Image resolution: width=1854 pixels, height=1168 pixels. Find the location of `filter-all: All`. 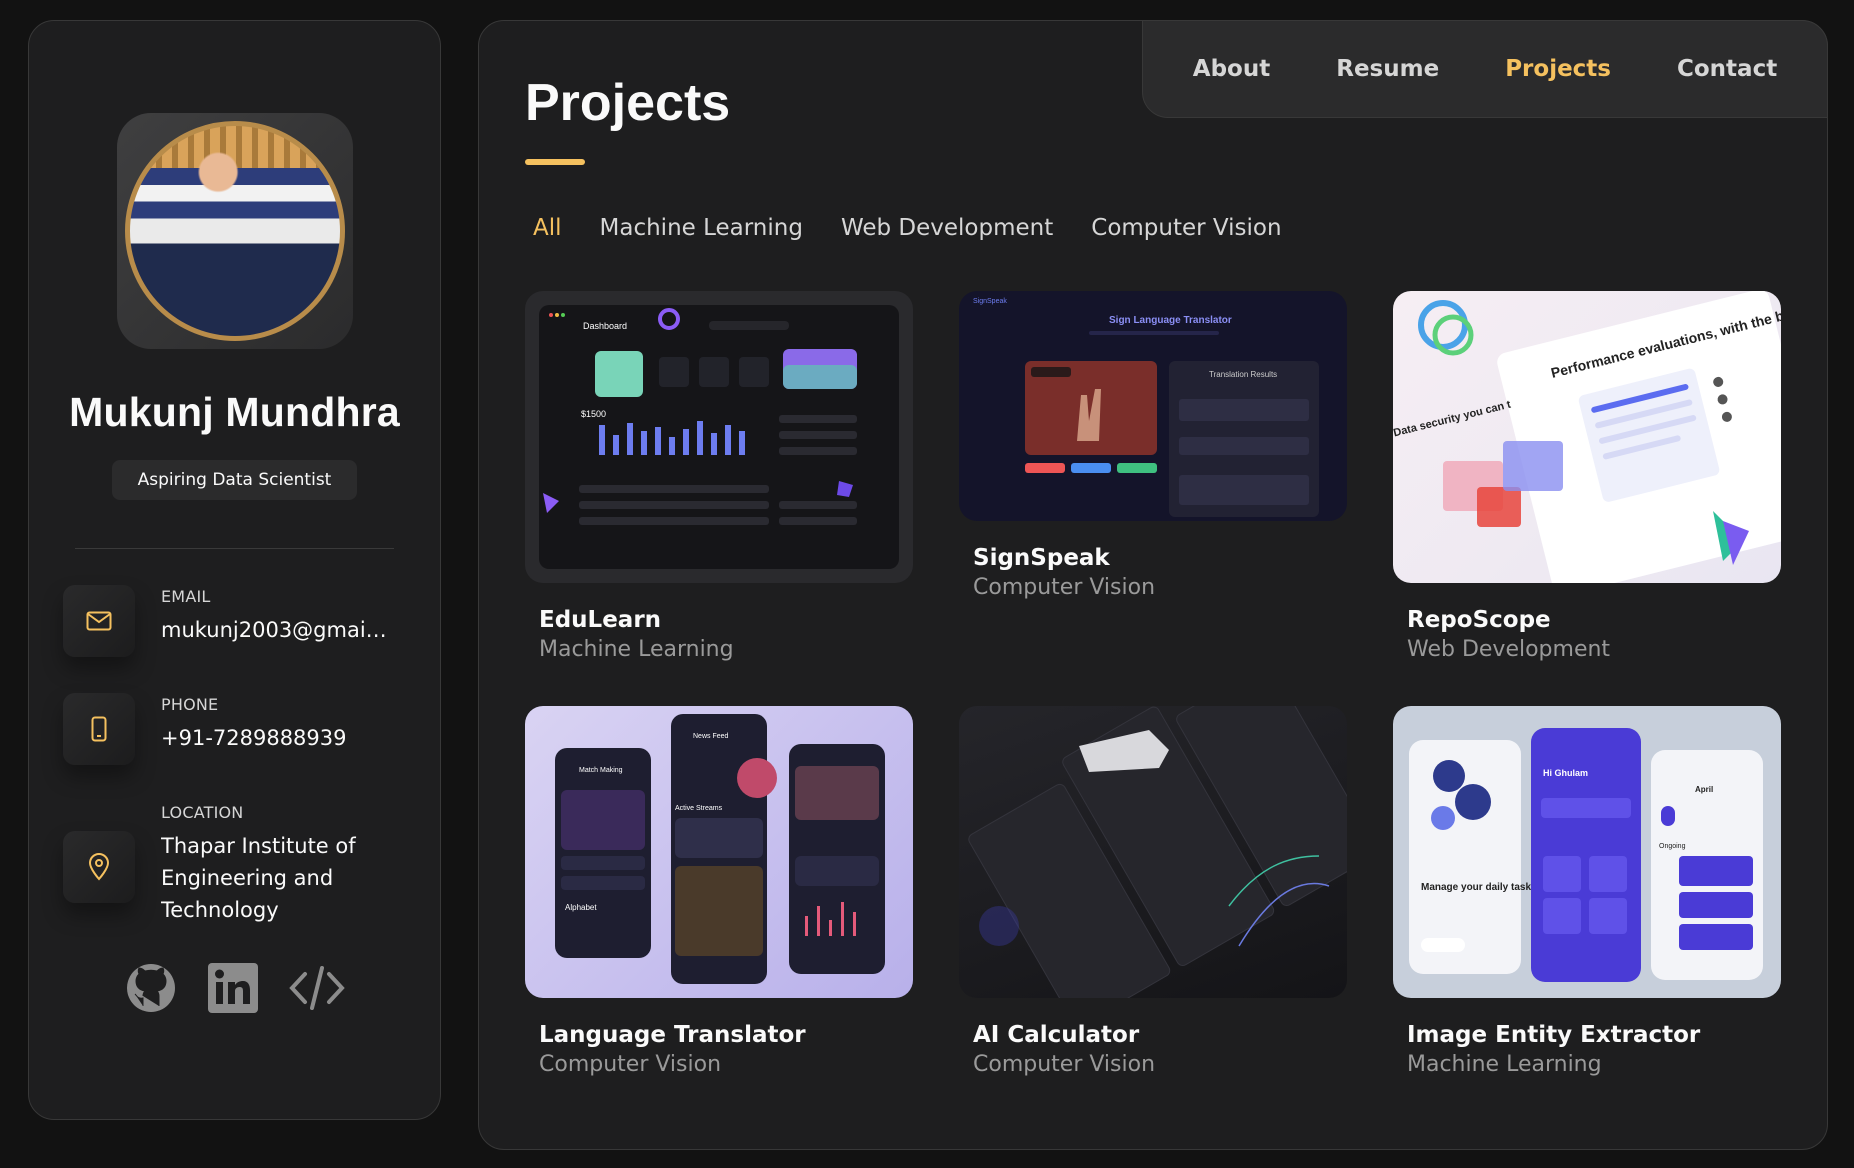

filter-all: All is located at coordinates (547, 228).